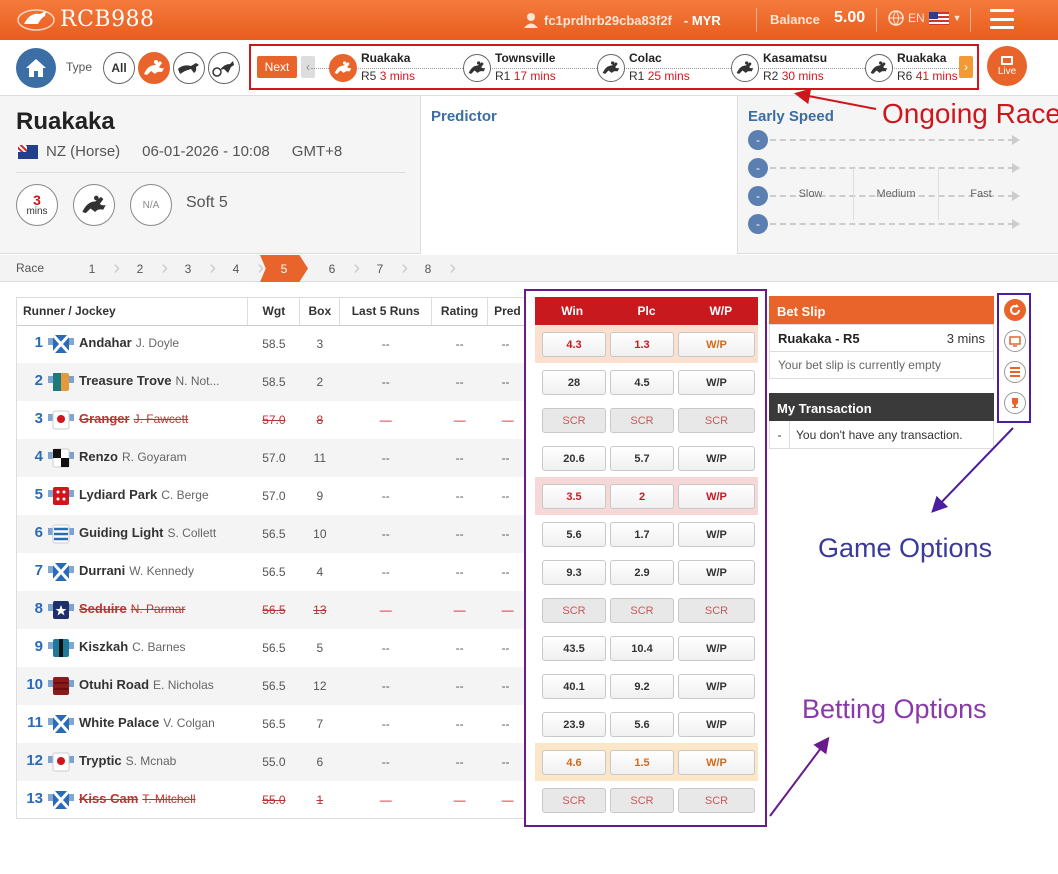 This screenshot has width=1058, height=874. Describe the element at coordinates (125, 380) in the screenshot. I see `runner-name: Treasure Trove` at that location.